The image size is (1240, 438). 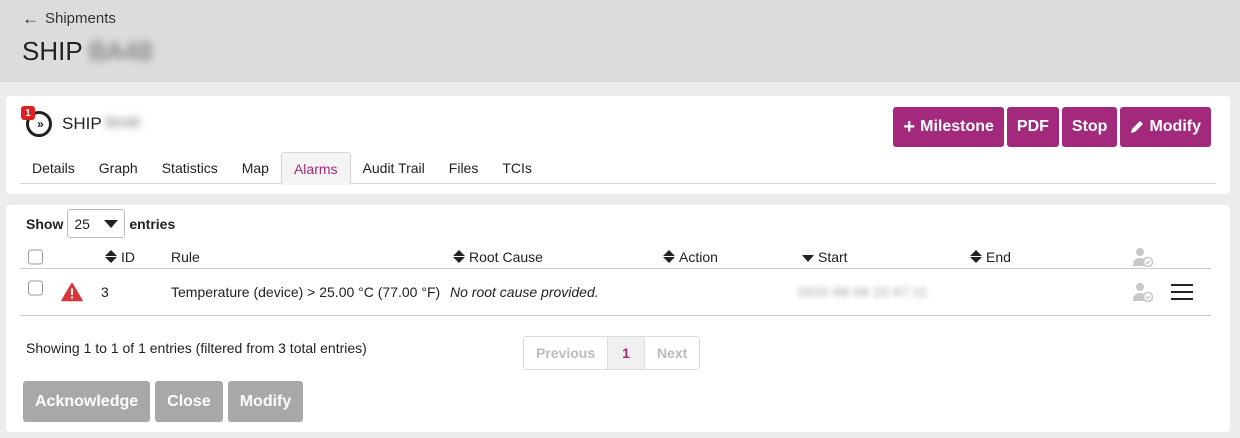 I want to click on next-page-button: Next, so click(x=672, y=353).